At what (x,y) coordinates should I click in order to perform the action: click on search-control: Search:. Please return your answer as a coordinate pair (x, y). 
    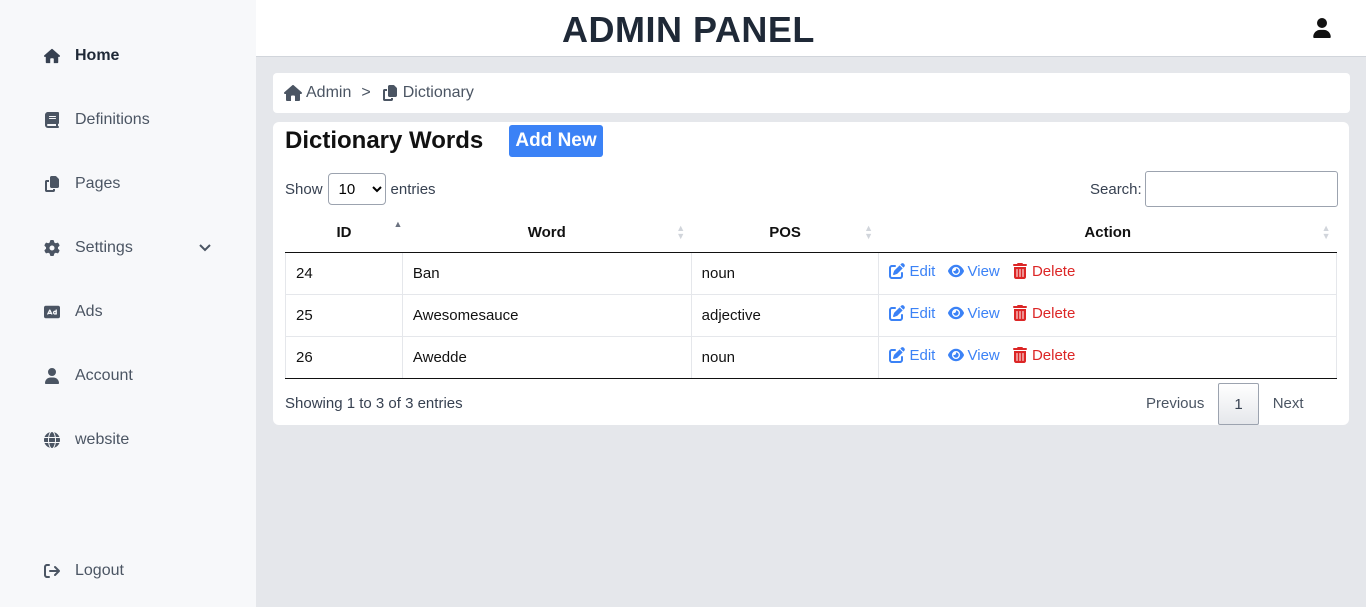
    Looking at the image, I should click on (1214, 189).